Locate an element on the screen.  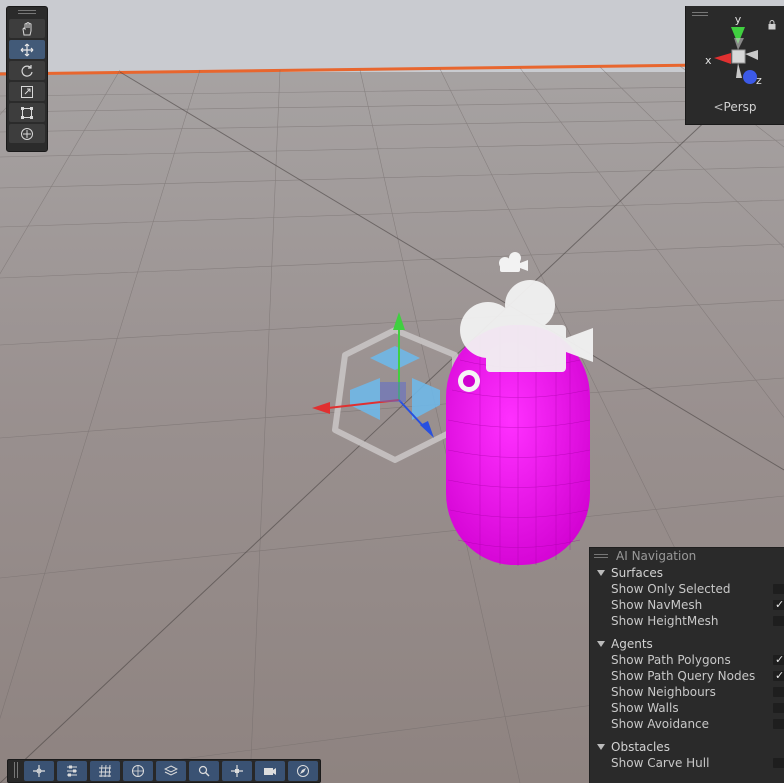
search-icon is located at coordinates (204, 771).